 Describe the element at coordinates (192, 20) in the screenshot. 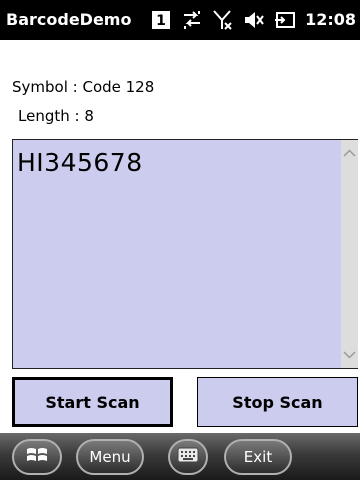

I see `data-connection-icon` at that location.